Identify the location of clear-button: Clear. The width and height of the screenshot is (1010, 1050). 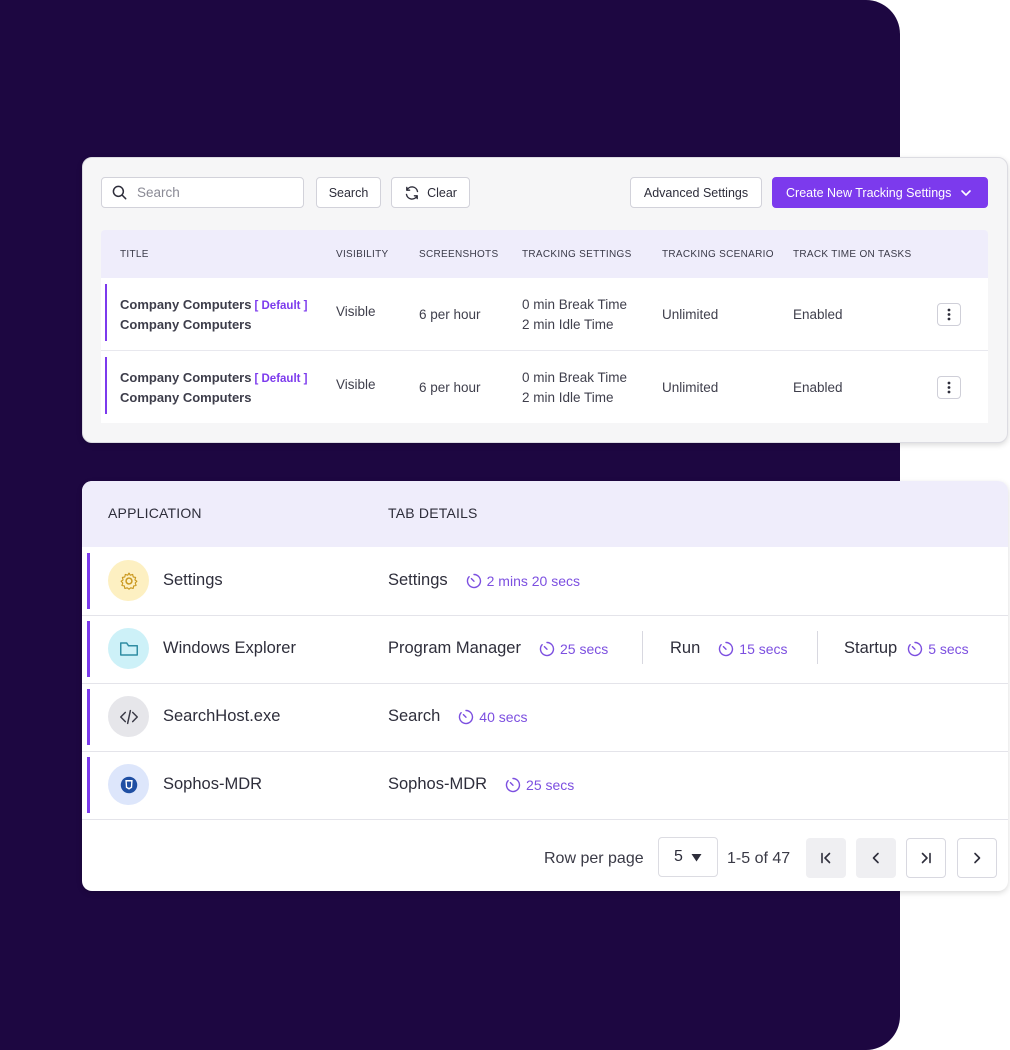
(430, 192).